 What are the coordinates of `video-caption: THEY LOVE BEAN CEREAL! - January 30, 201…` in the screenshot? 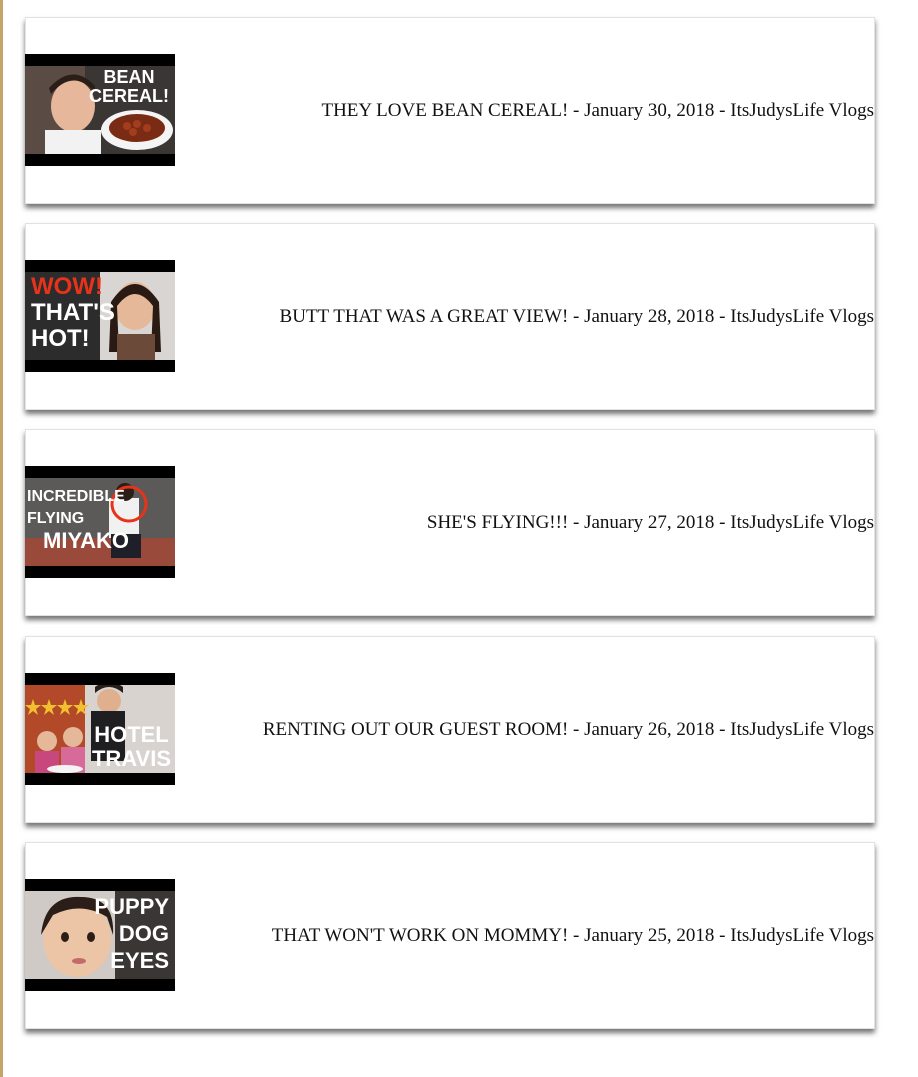 It's located at (530, 110).